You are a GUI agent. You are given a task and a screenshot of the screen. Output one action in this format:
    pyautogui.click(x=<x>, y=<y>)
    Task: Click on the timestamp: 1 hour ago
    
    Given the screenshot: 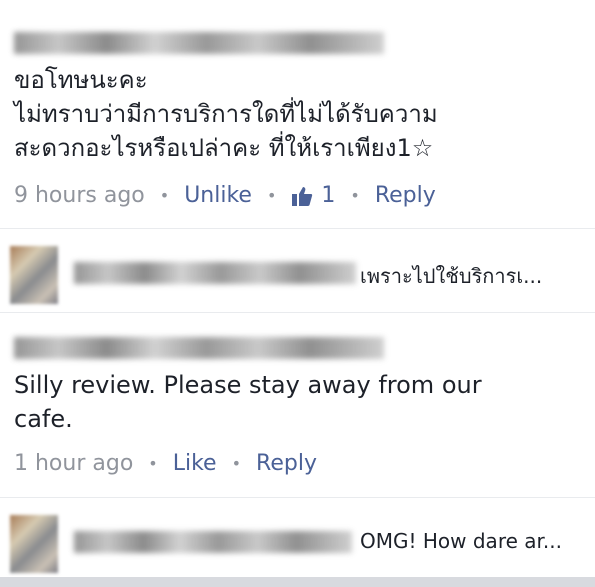 What is the action you would take?
    pyautogui.click(x=74, y=463)
    